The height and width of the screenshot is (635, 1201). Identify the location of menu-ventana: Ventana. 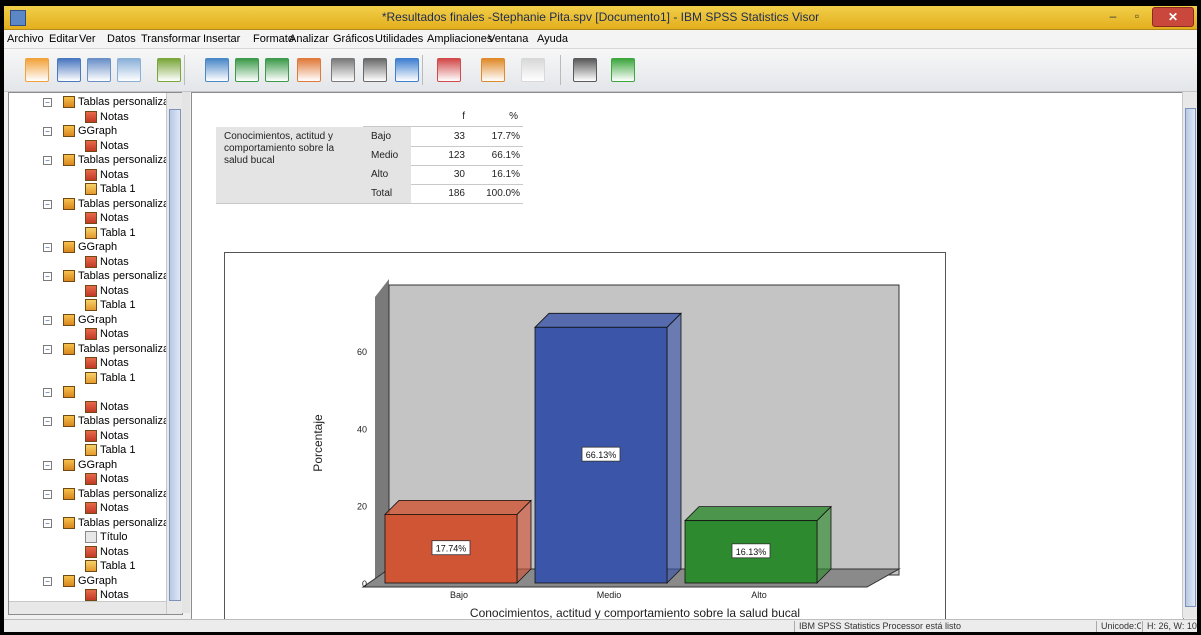
(508, 39).